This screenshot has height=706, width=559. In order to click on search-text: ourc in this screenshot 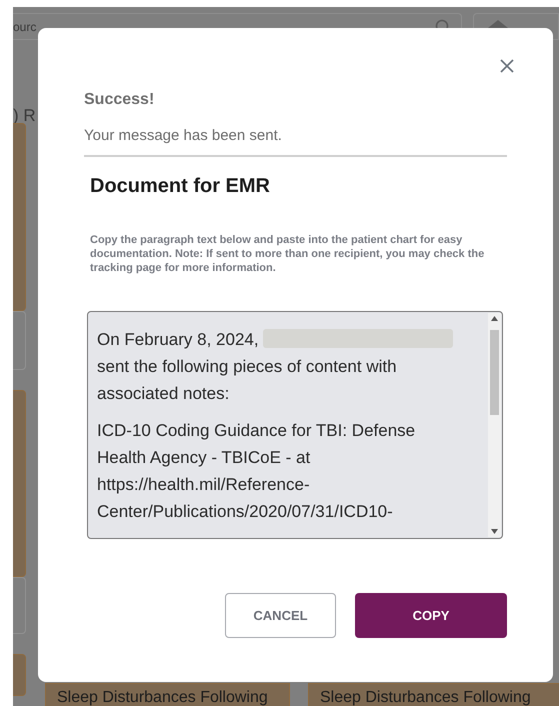, I will do `click(24, 27)`.